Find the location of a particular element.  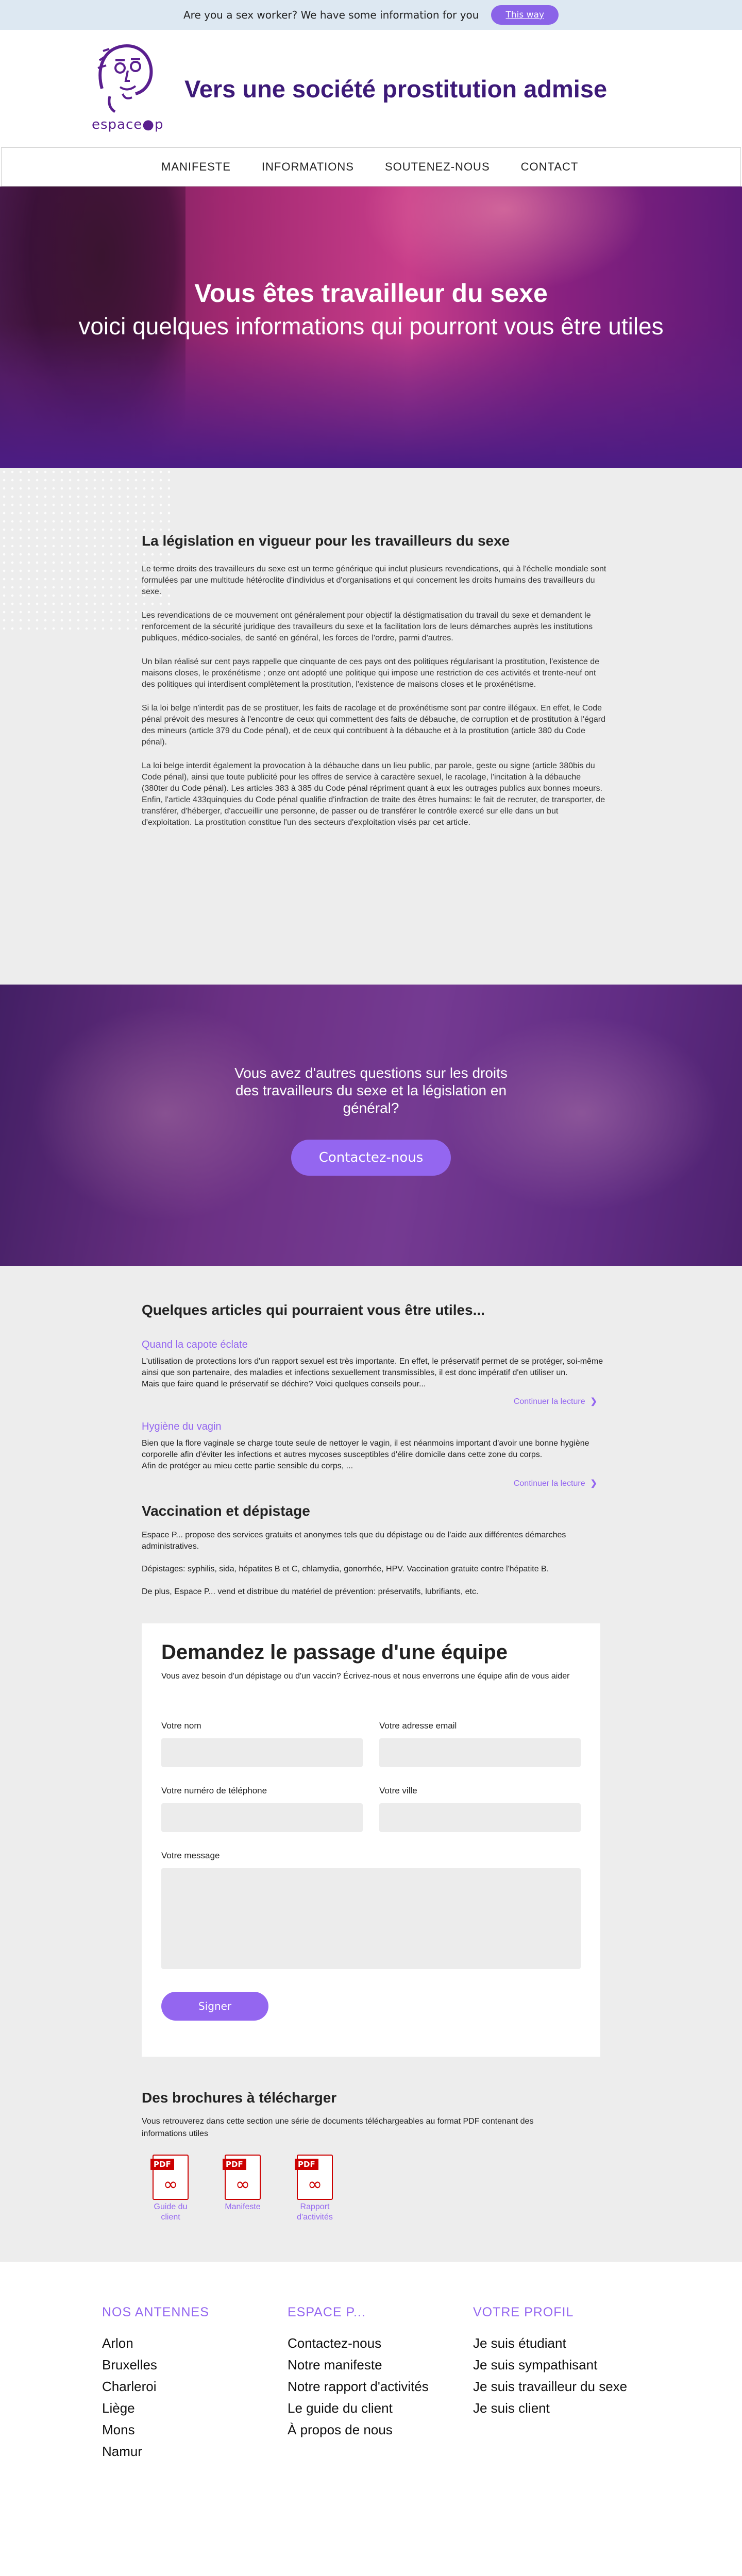

footer-link: Je suis étudiant is located at coordinates (555, 2343).